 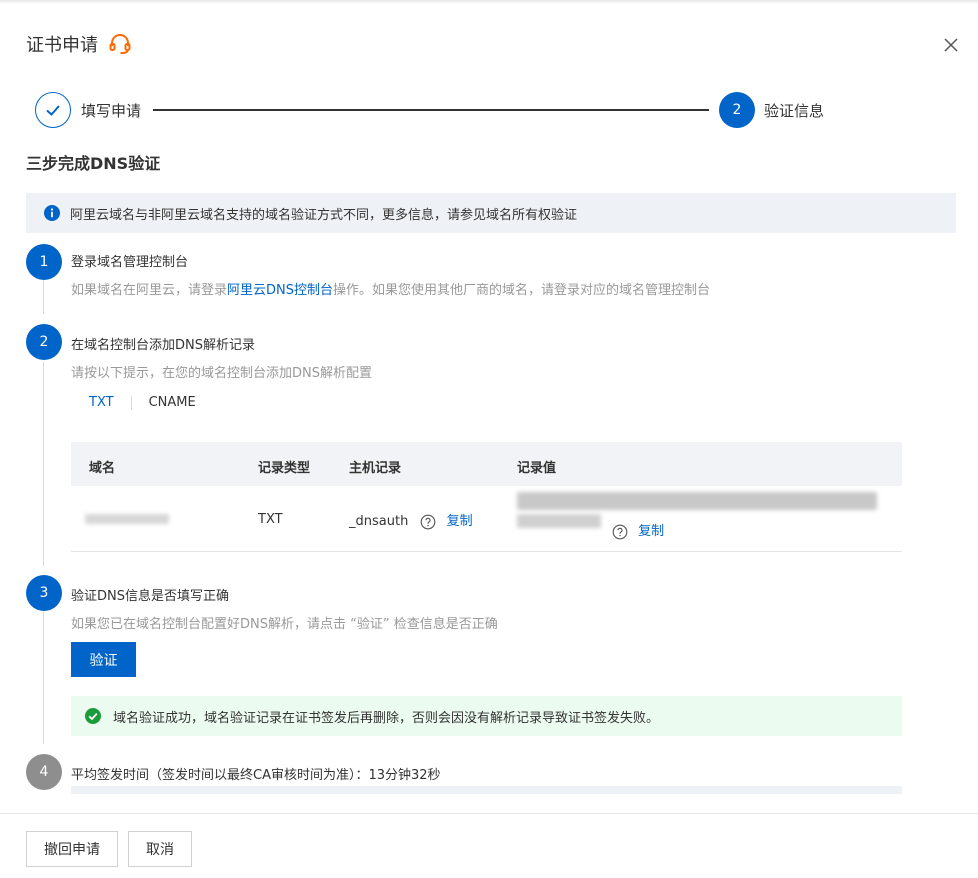 I want to click on progress-steps: 填写申请 2 验证信息, so click(x=485, y=110).